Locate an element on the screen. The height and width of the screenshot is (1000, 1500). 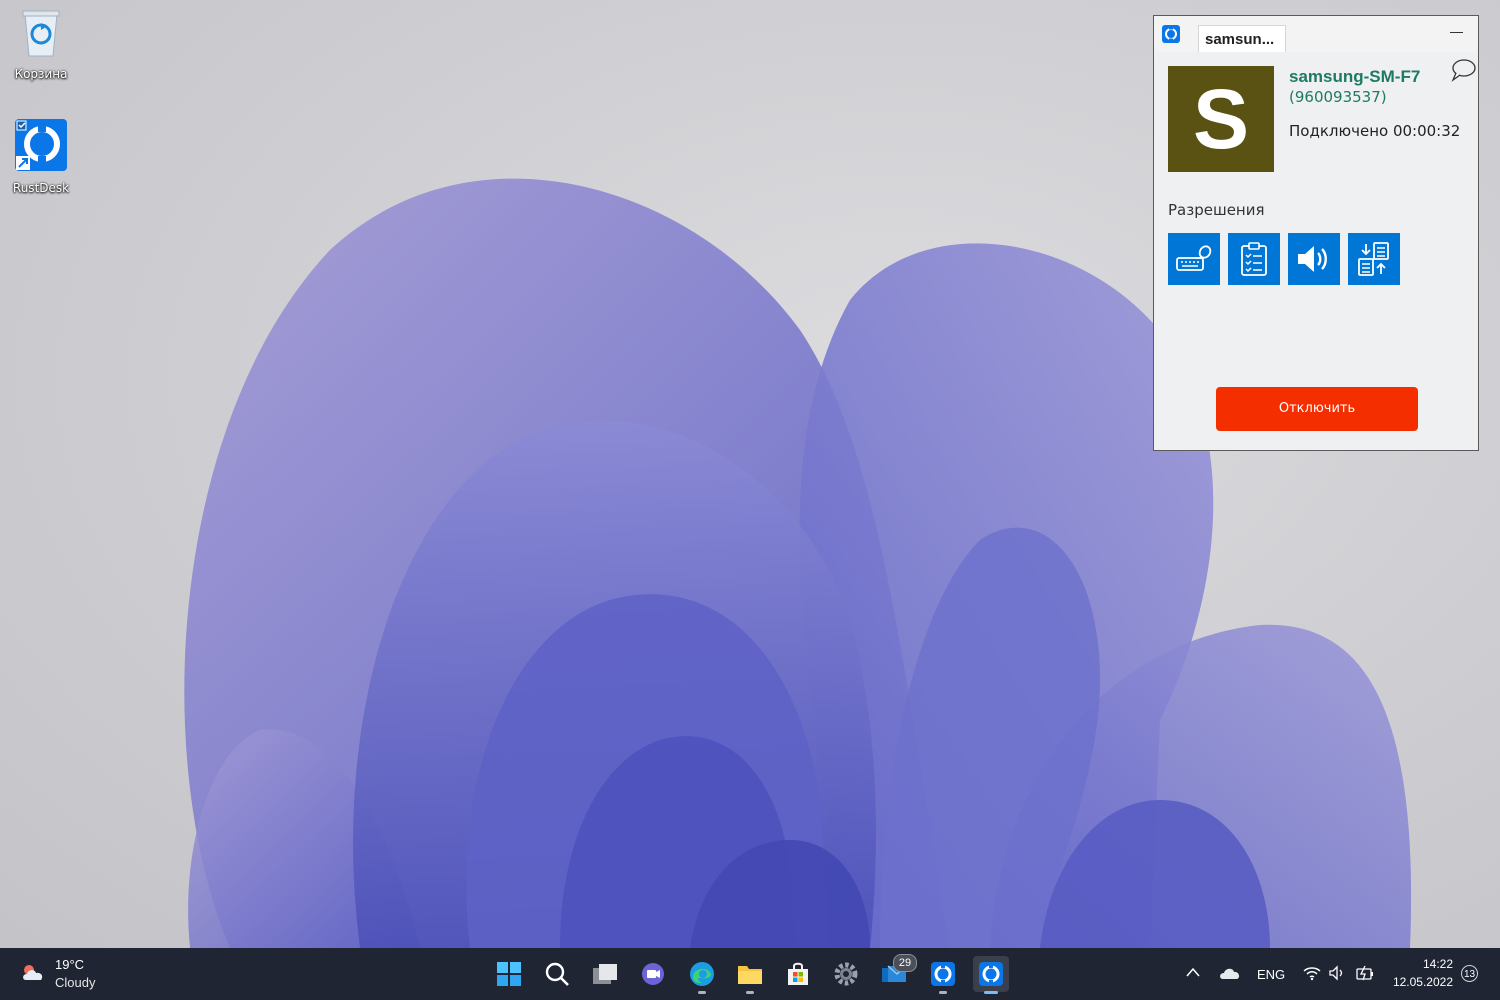
weather-cloudy-icon is located at coordinates (34, 972).